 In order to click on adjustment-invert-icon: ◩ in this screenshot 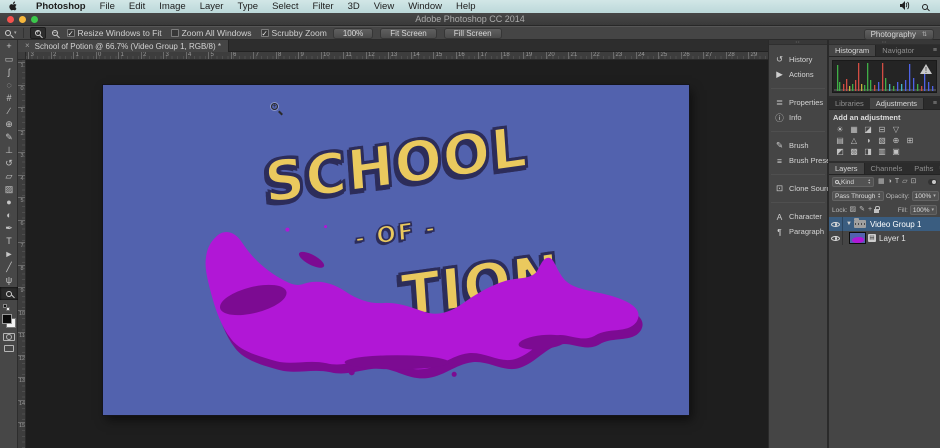, I will do `click(840, 151)`.